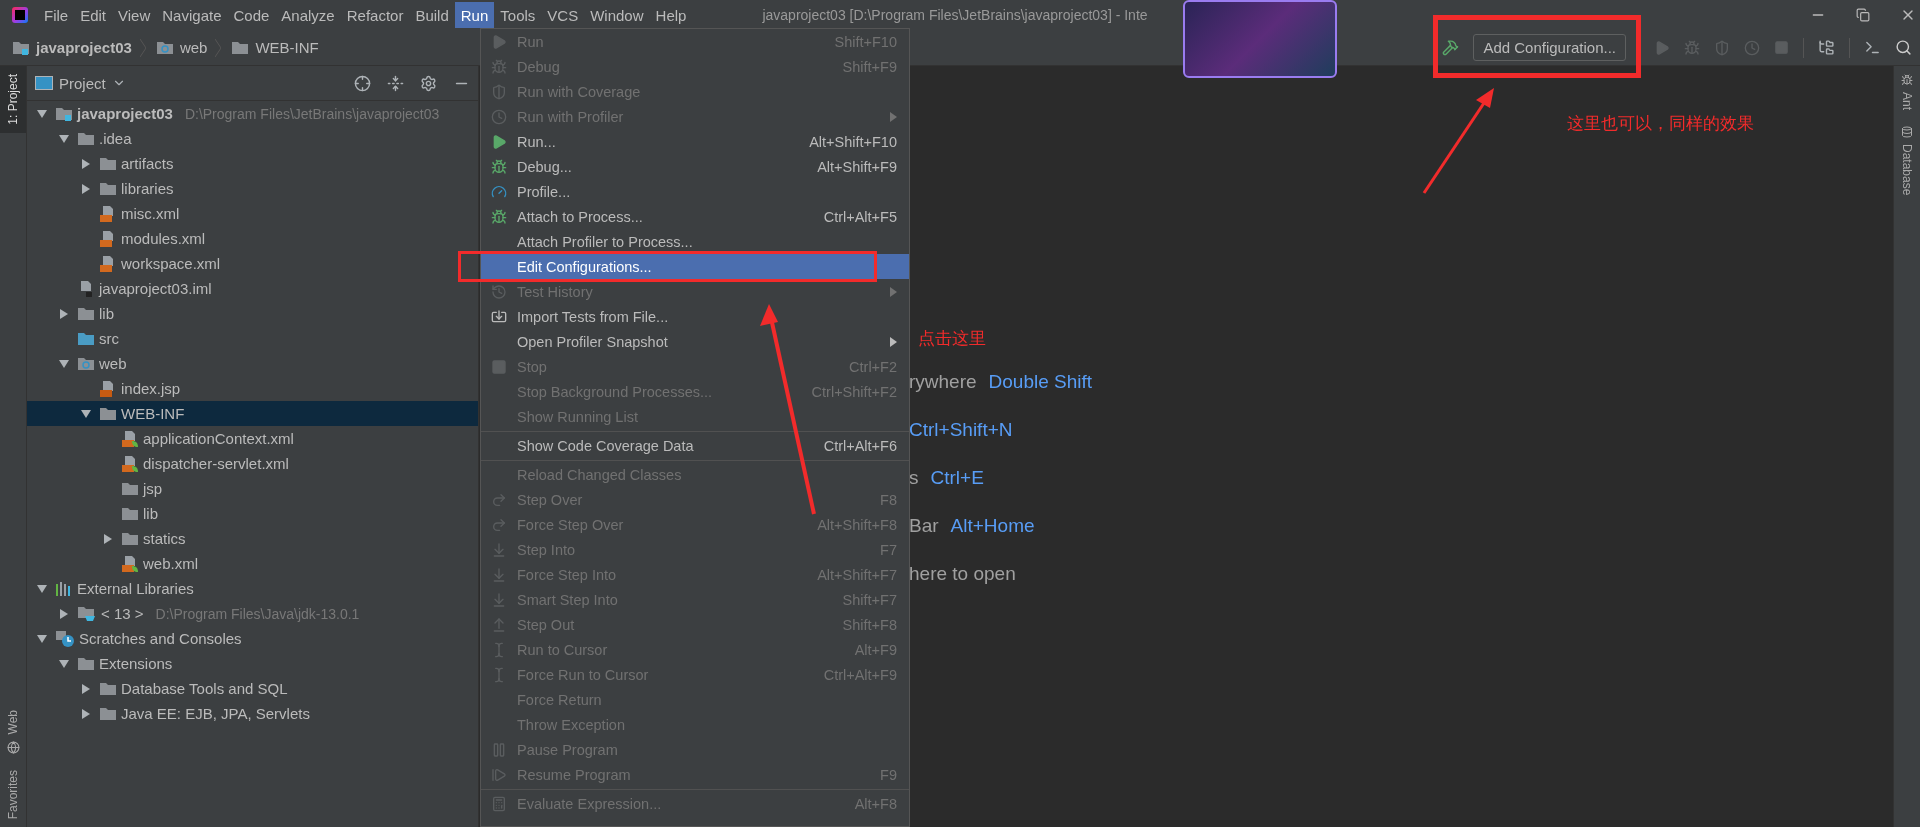 The image size is (1920, 827). Describe the element at coordinates (252, 488) in the screenshot. I see `tree-row: jsp` at that location.